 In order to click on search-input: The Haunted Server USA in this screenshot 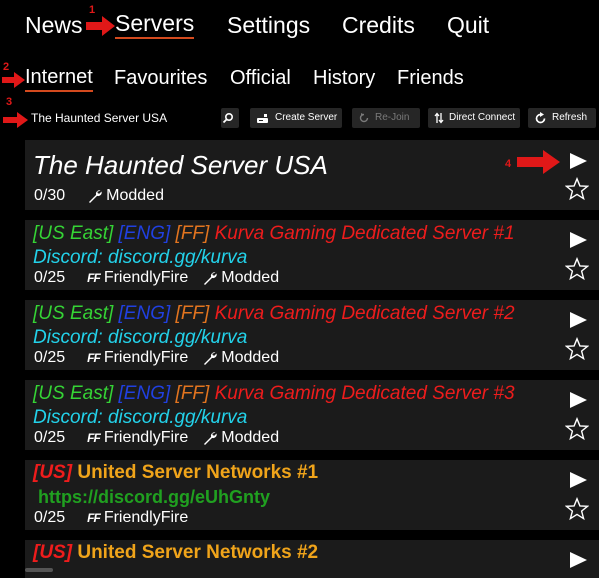, I will do `click(99, 118)`.